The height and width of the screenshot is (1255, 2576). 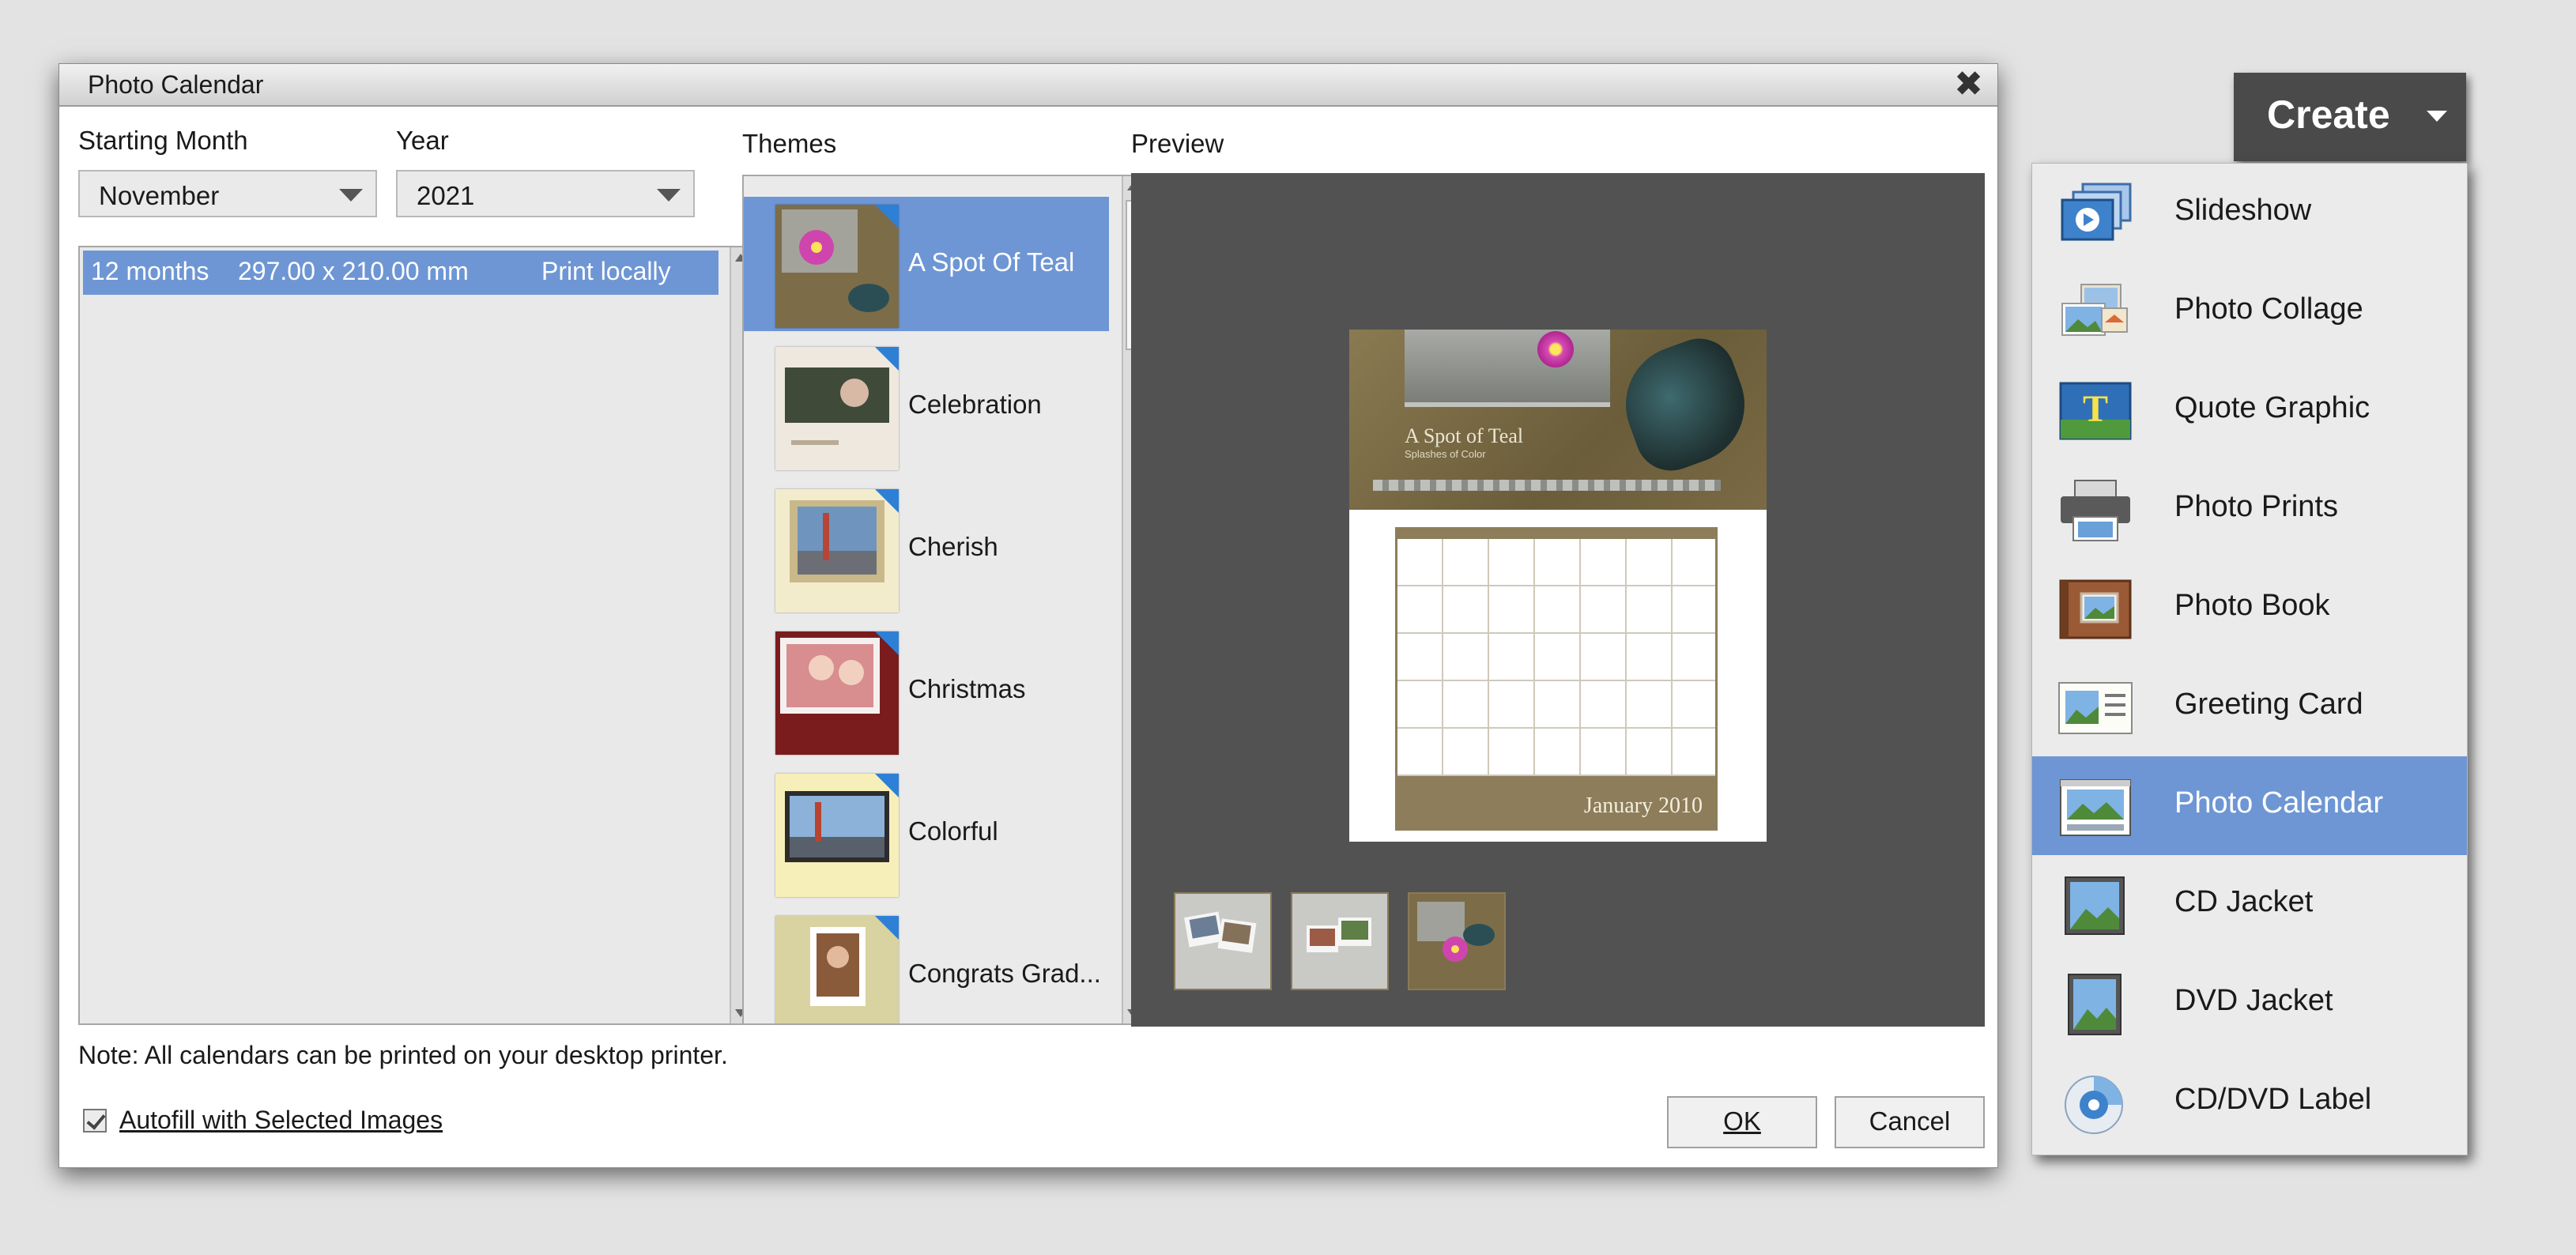 What do you see at coordinates (2256, 507) in the screenshot?
I see `menu-item-label: Photo Prints` at bounding box center [2256, 507].